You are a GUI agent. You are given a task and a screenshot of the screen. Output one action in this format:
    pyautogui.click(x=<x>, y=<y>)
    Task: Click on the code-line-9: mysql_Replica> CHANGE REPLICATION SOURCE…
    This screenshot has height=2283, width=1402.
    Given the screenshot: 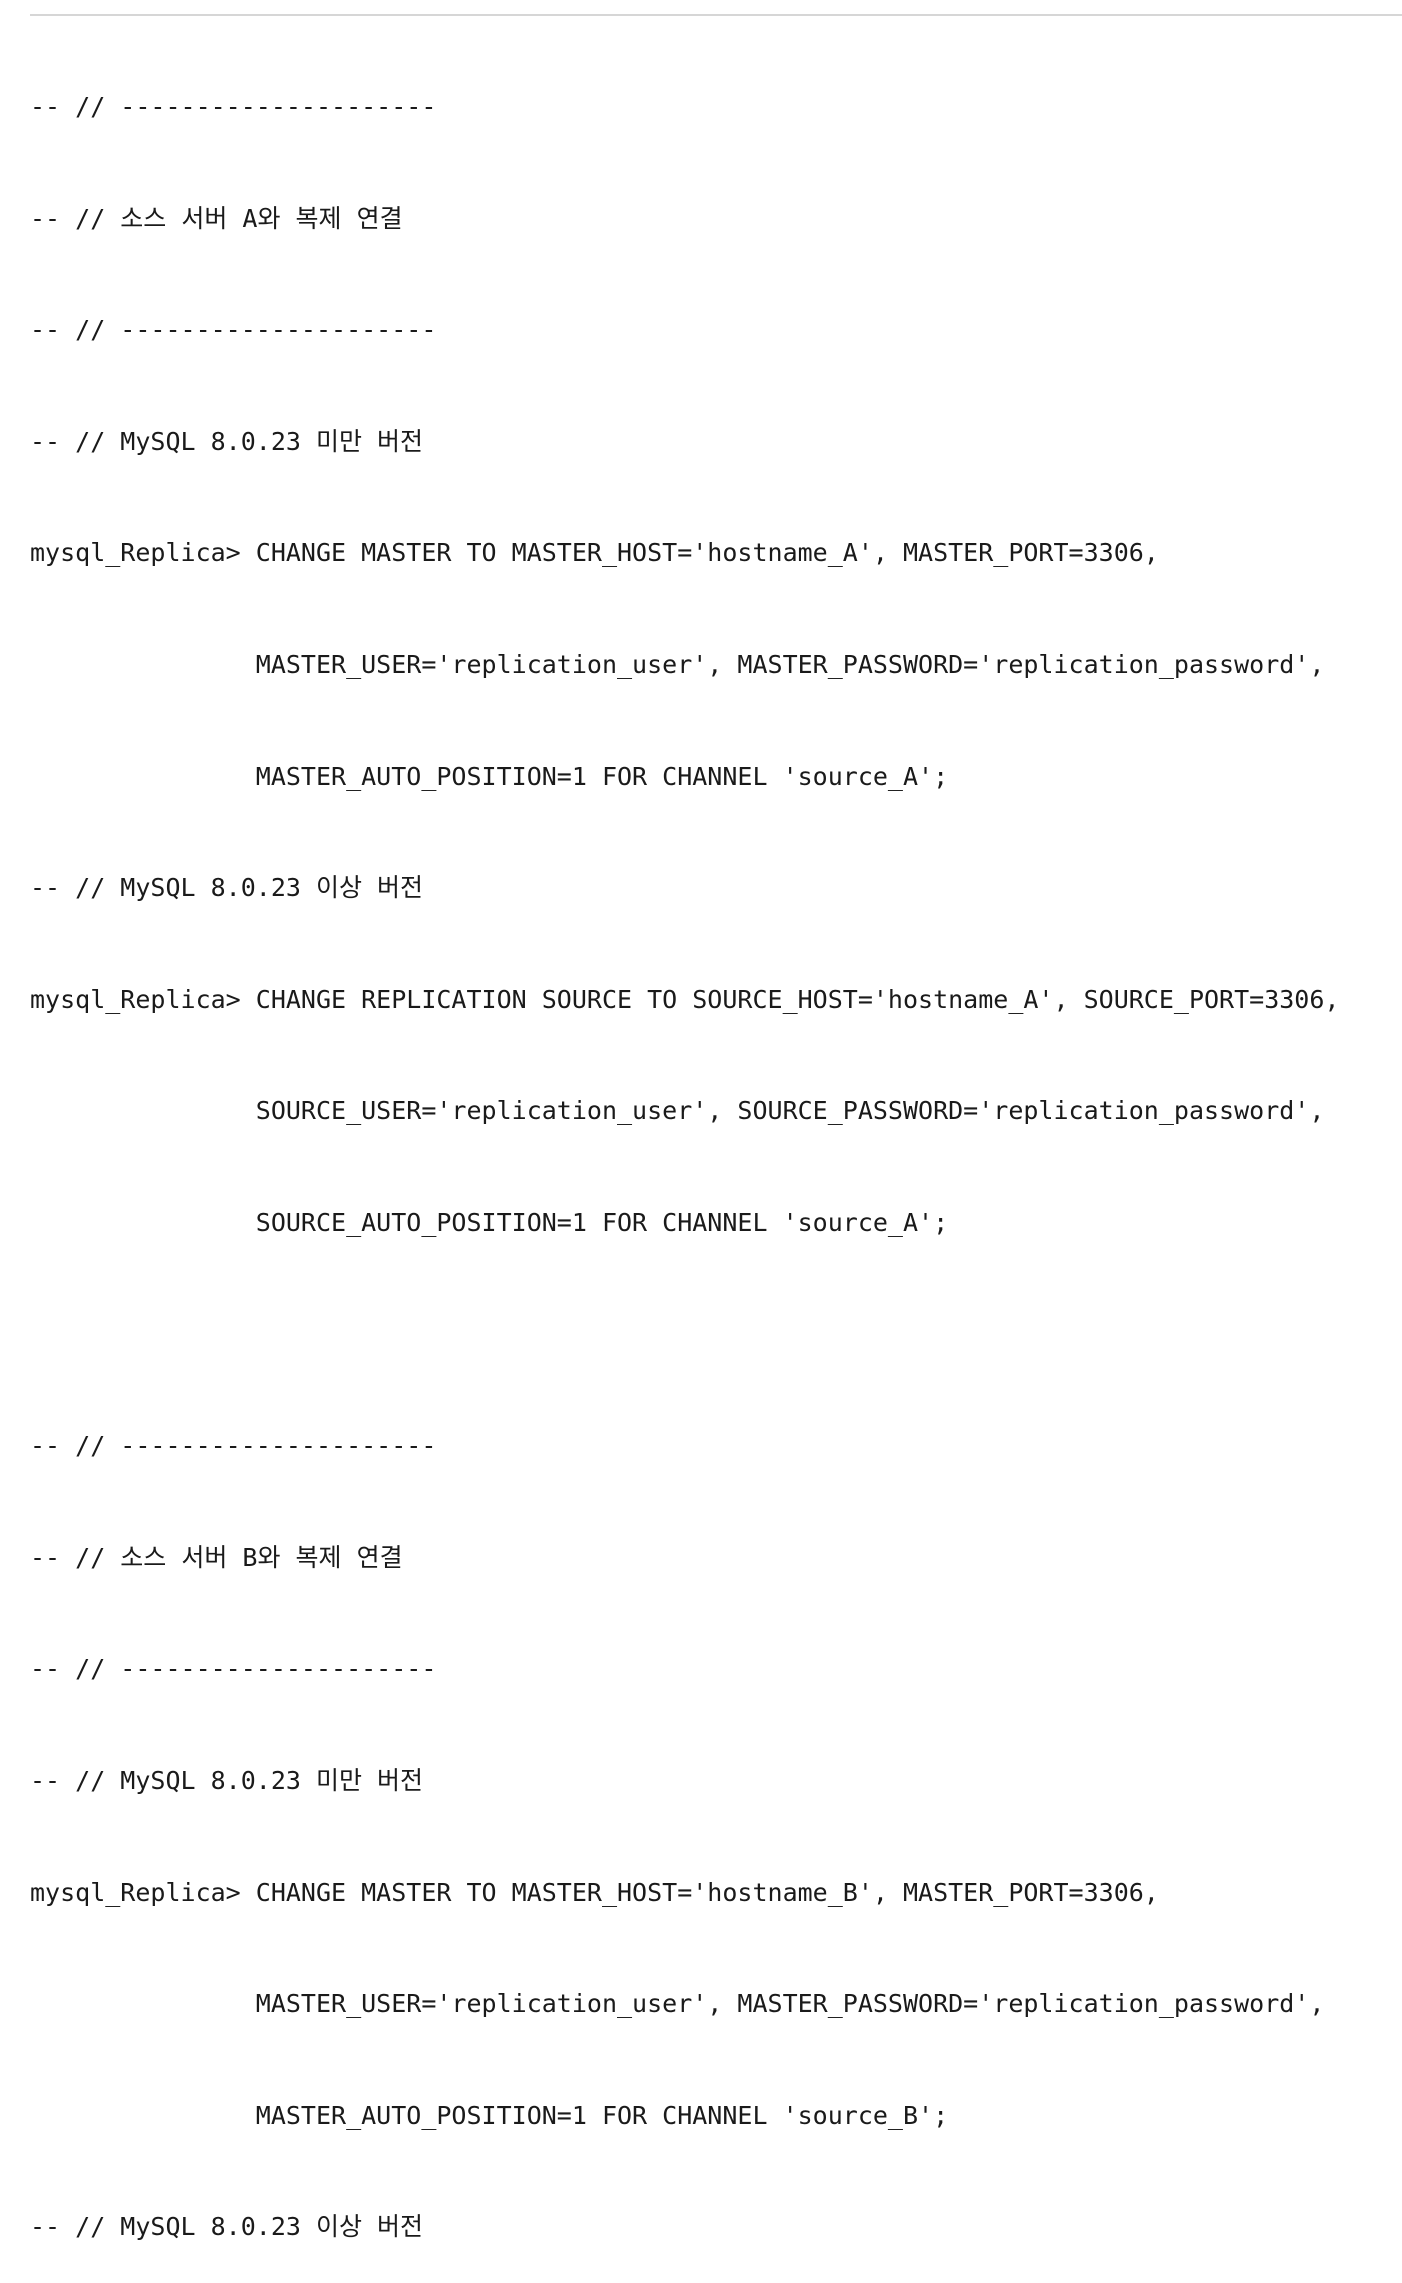 What is the action you would take?
    pyautogui.click(x=685, y=999)
    